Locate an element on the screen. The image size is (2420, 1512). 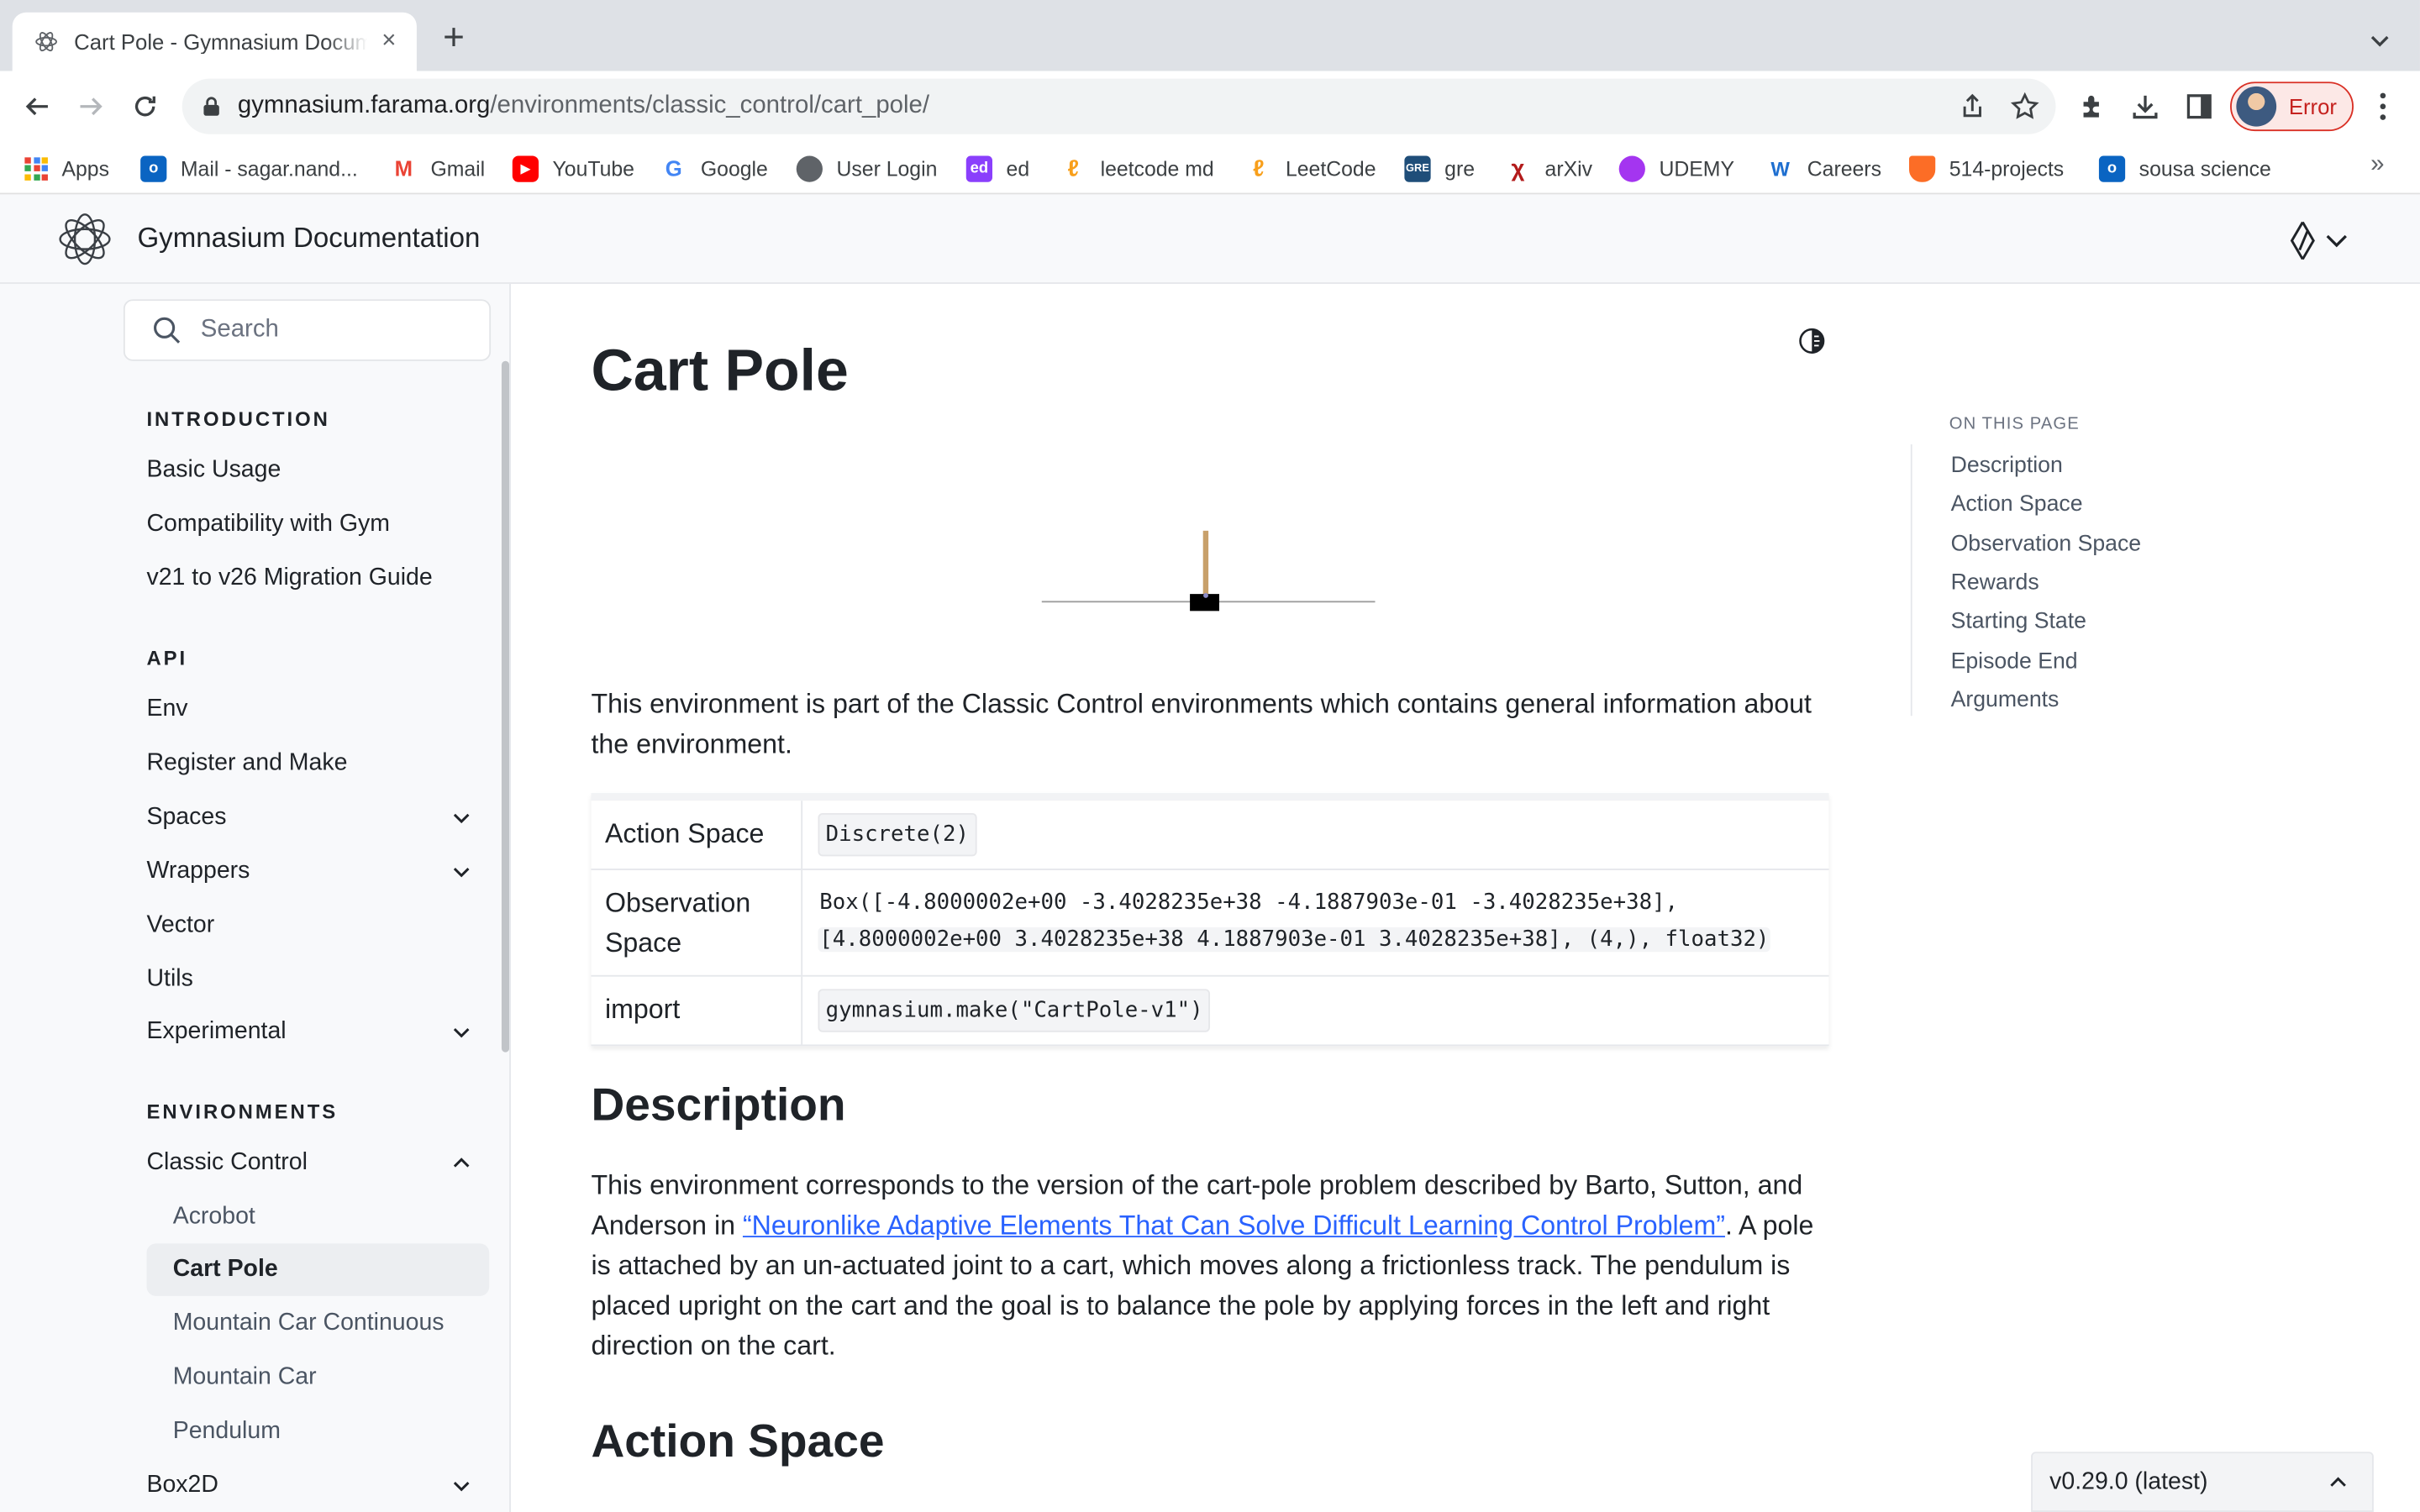
bookmark-google: G Google is located at coordinates (714, 168).